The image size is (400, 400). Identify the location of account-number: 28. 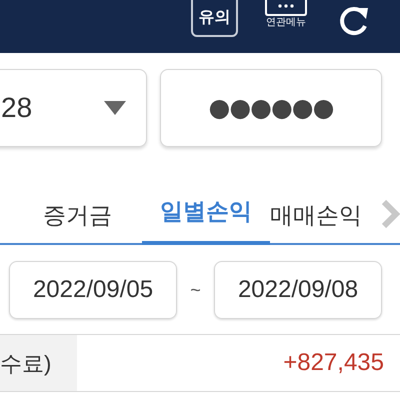
(16, 108).